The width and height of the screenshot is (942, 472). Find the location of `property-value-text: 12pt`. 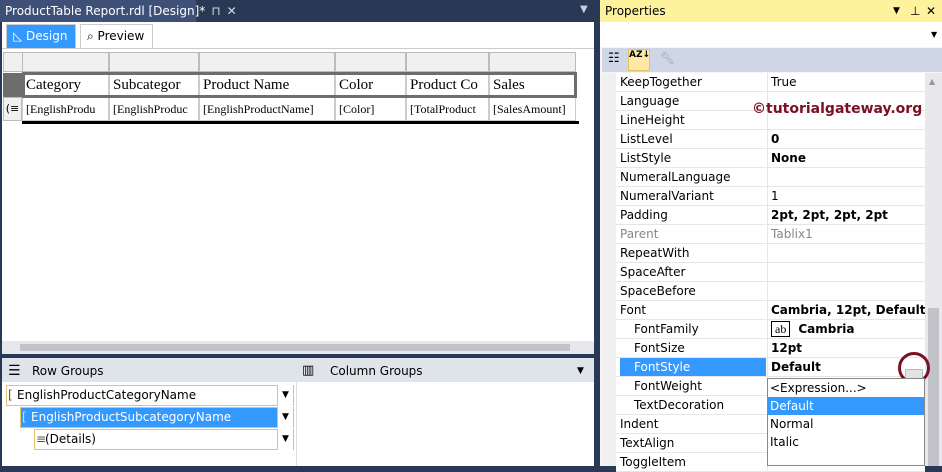

property-value-text: 12pt is located at coordinates (787, 348).